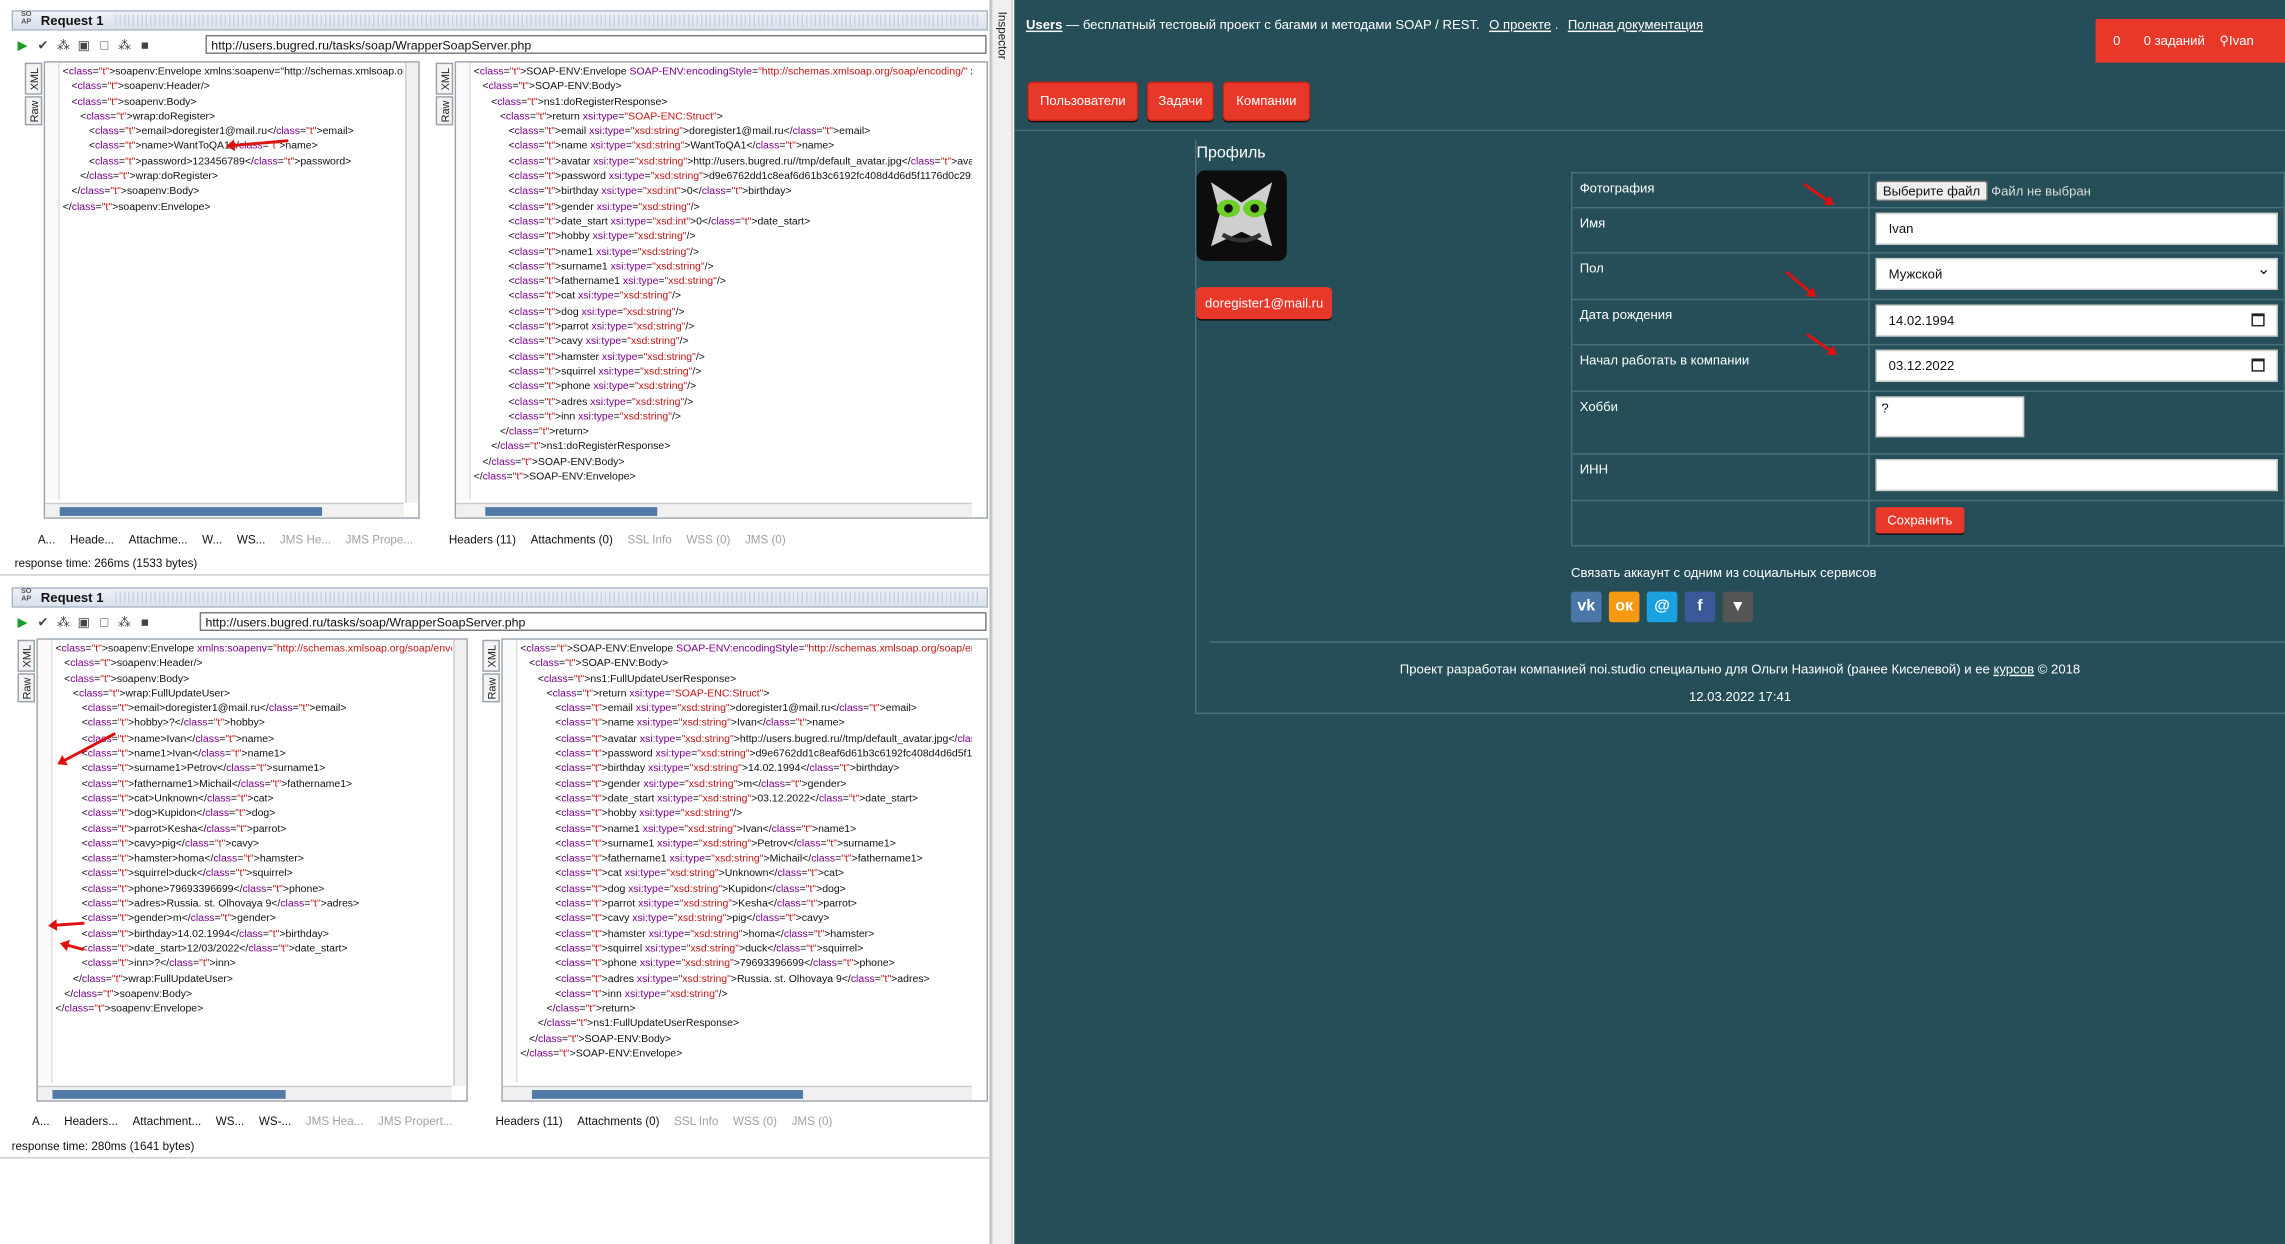 The width and height of the screenshot is (2285, 1244). I want to click on birthdate-field: 14.02.1994, so click(2076, 320).